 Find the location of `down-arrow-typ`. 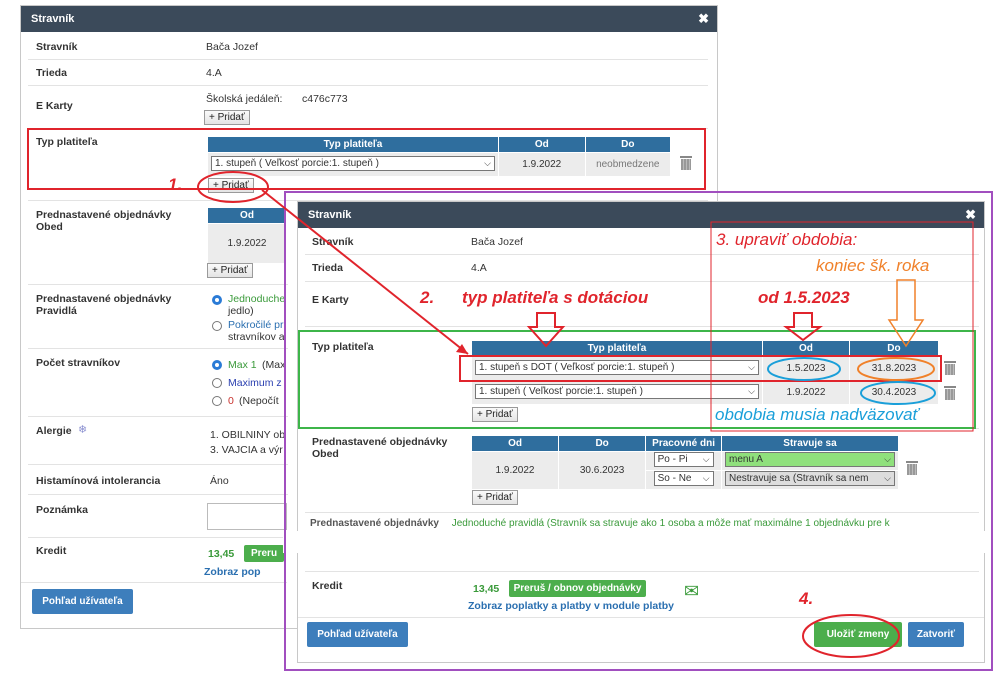

down-arrow-typ is located at coordinates (546, 330).